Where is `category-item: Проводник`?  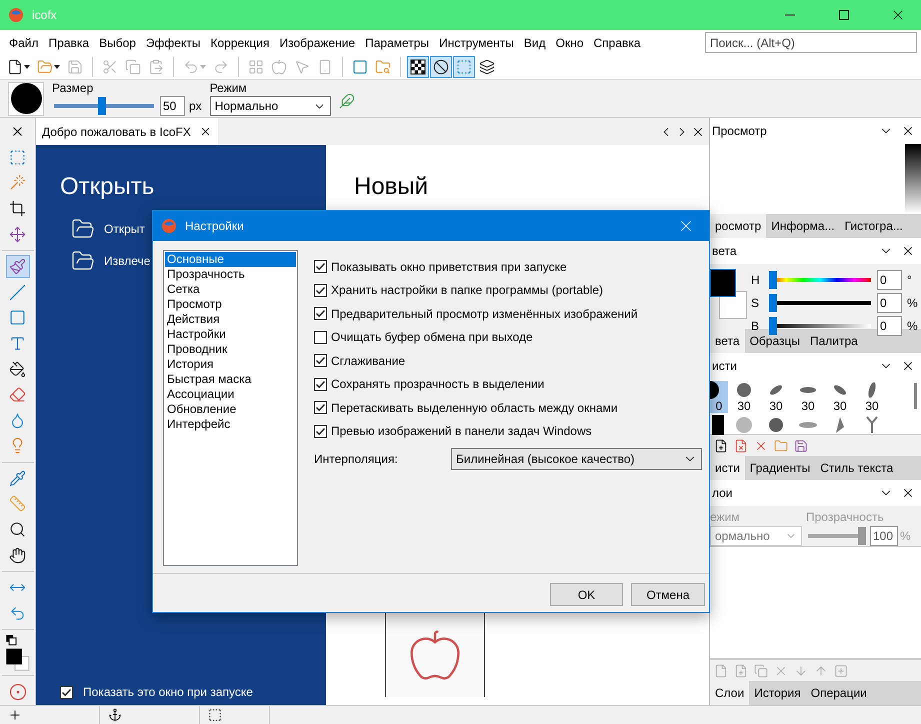 category-item: Проводник is located at coordinates (230, 349).